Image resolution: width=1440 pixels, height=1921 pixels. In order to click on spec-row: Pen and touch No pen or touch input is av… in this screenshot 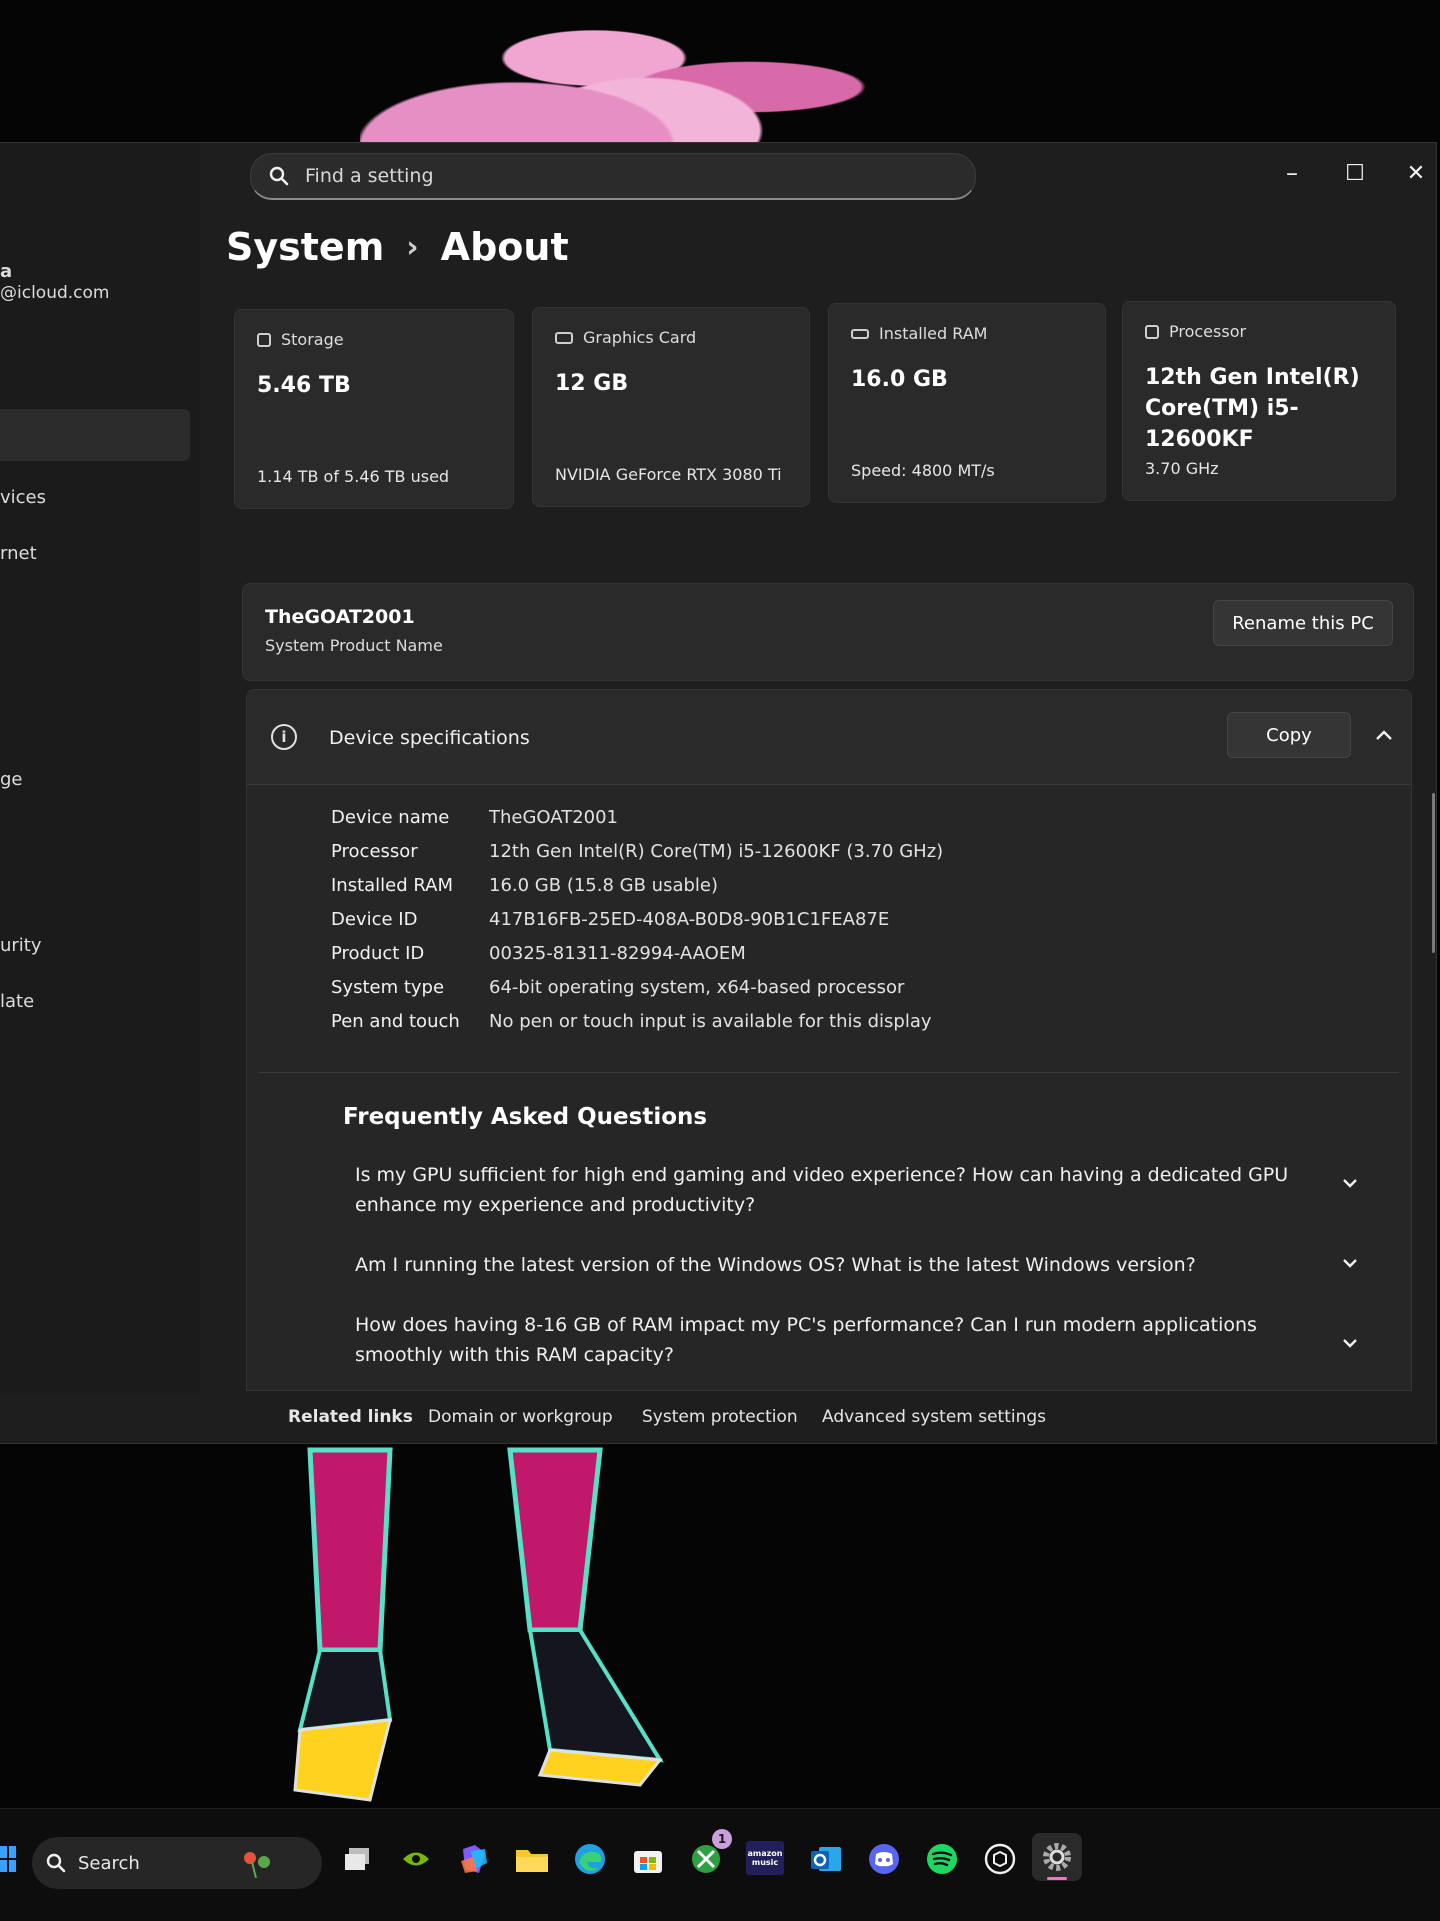, I will do `click(637, 1021)`.